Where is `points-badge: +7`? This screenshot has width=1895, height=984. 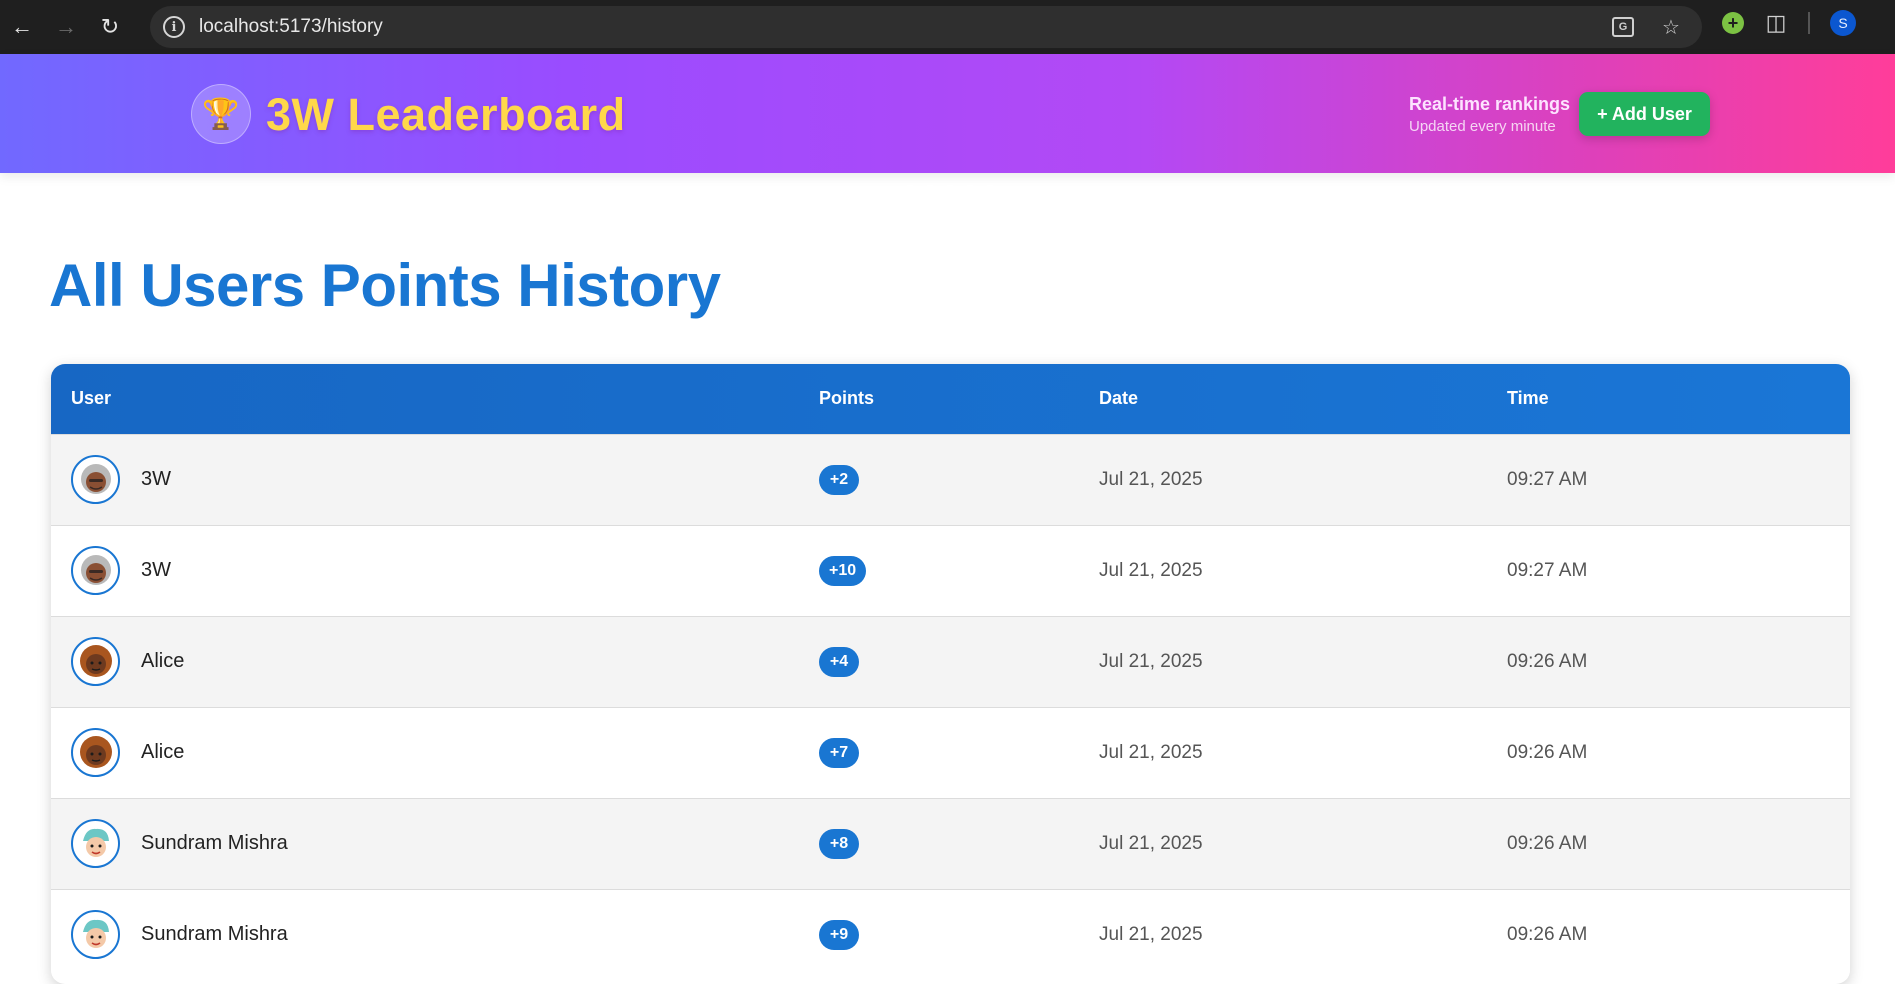 points-badge: +7 is located at coordinates (839, 752).